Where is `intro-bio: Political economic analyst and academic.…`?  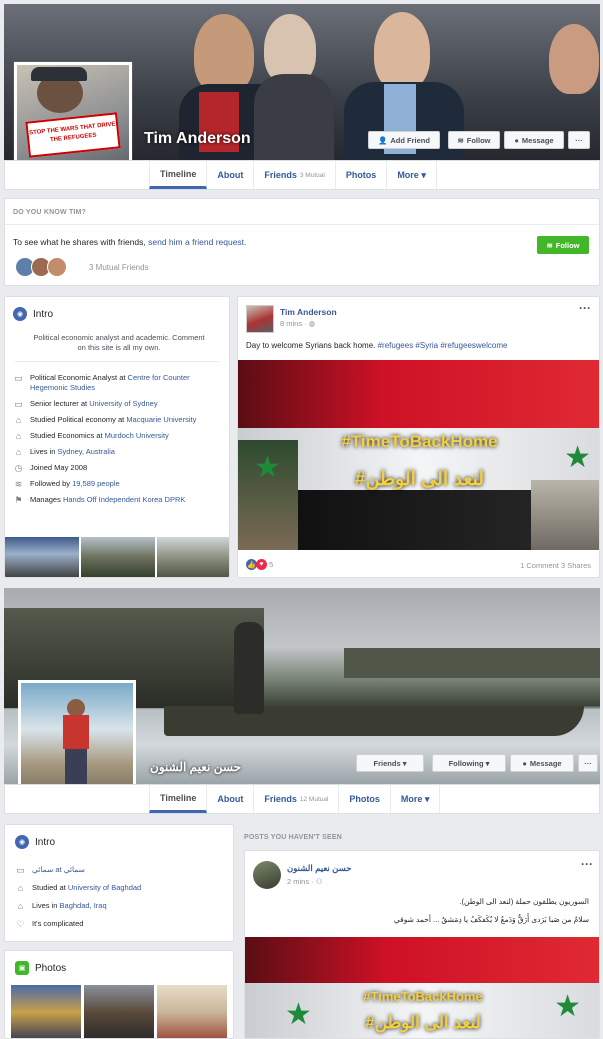 intro-bio: Political economic analyst and academic.… is located at coordinates (119, 342).